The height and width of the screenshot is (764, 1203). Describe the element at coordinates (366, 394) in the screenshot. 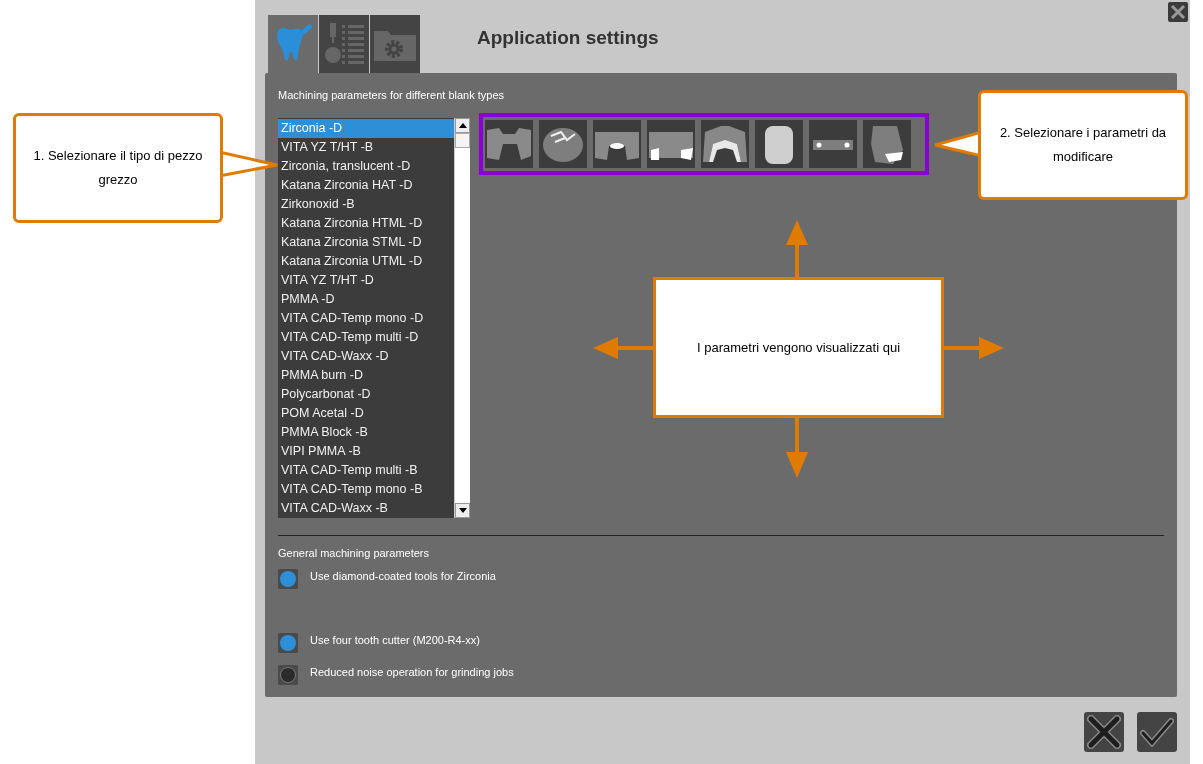

I see `blank-type-item: Polycarbonat -D` at that location.